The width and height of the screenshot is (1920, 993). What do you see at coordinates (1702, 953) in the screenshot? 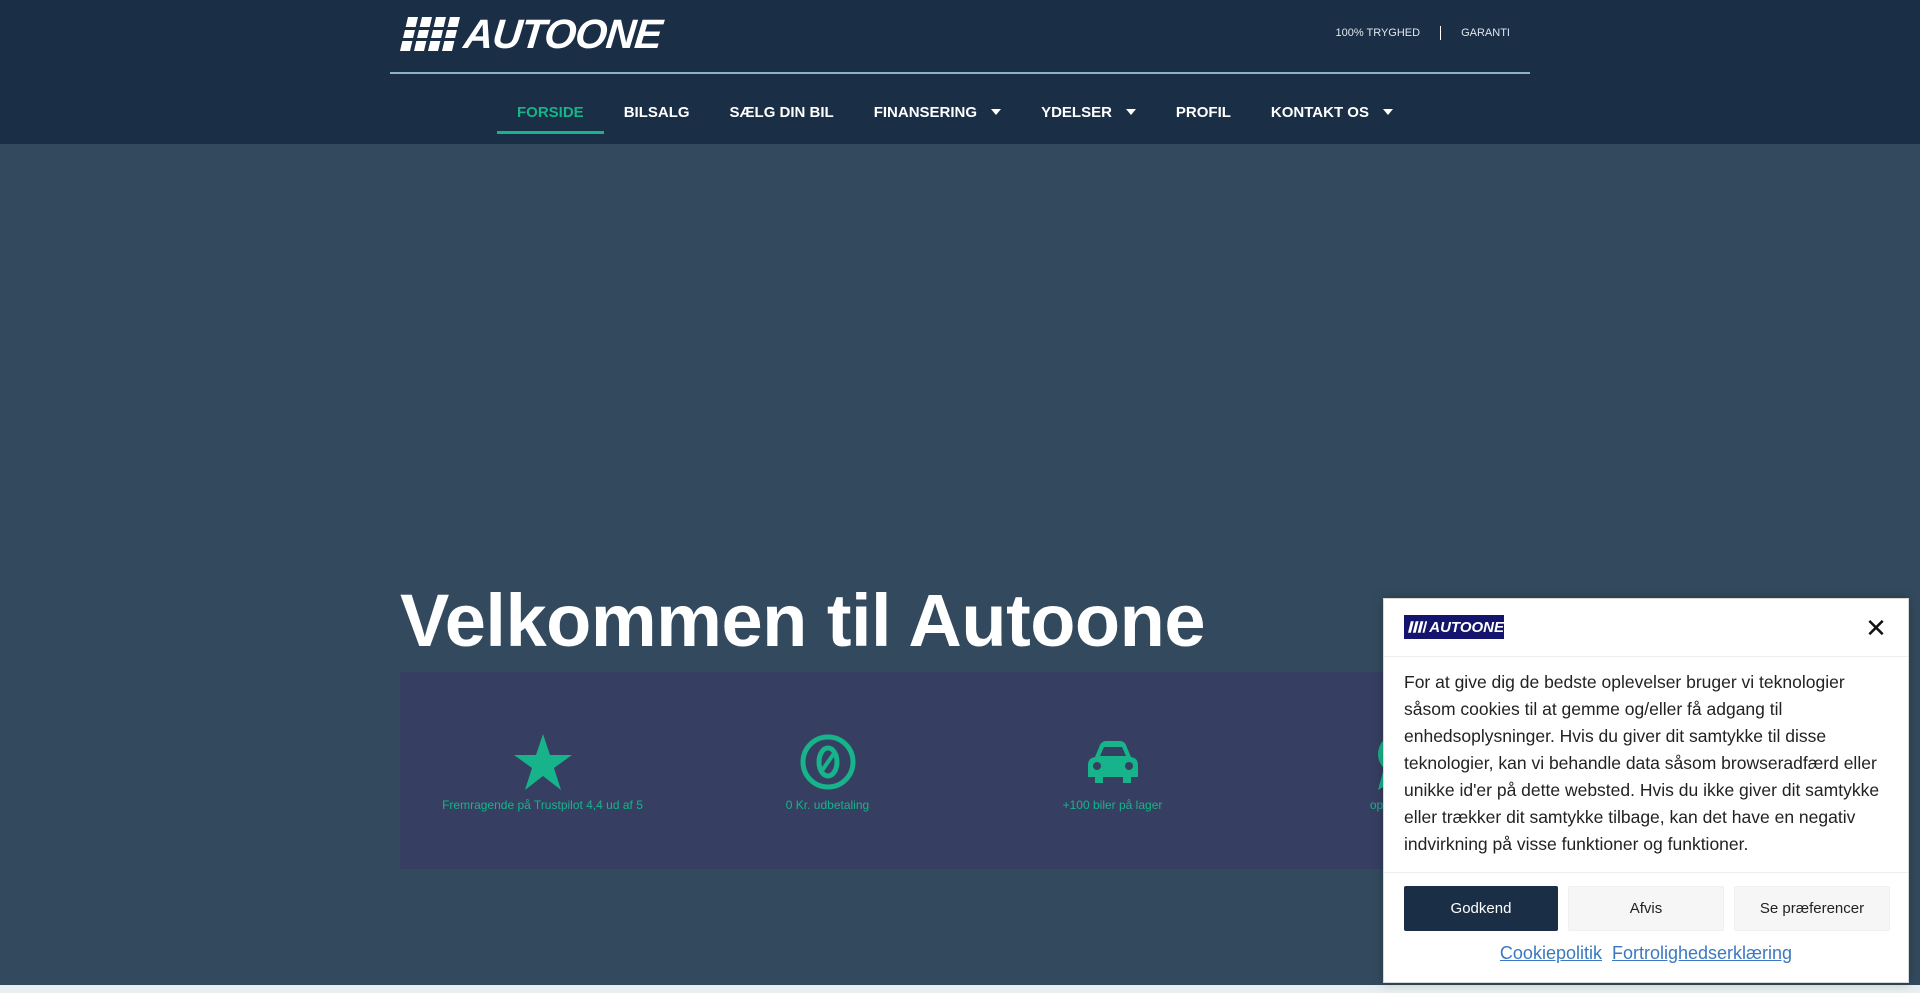
I see `privacy-statement-link: Fortrolighedserklæring` at bounding box center [1702, 953].